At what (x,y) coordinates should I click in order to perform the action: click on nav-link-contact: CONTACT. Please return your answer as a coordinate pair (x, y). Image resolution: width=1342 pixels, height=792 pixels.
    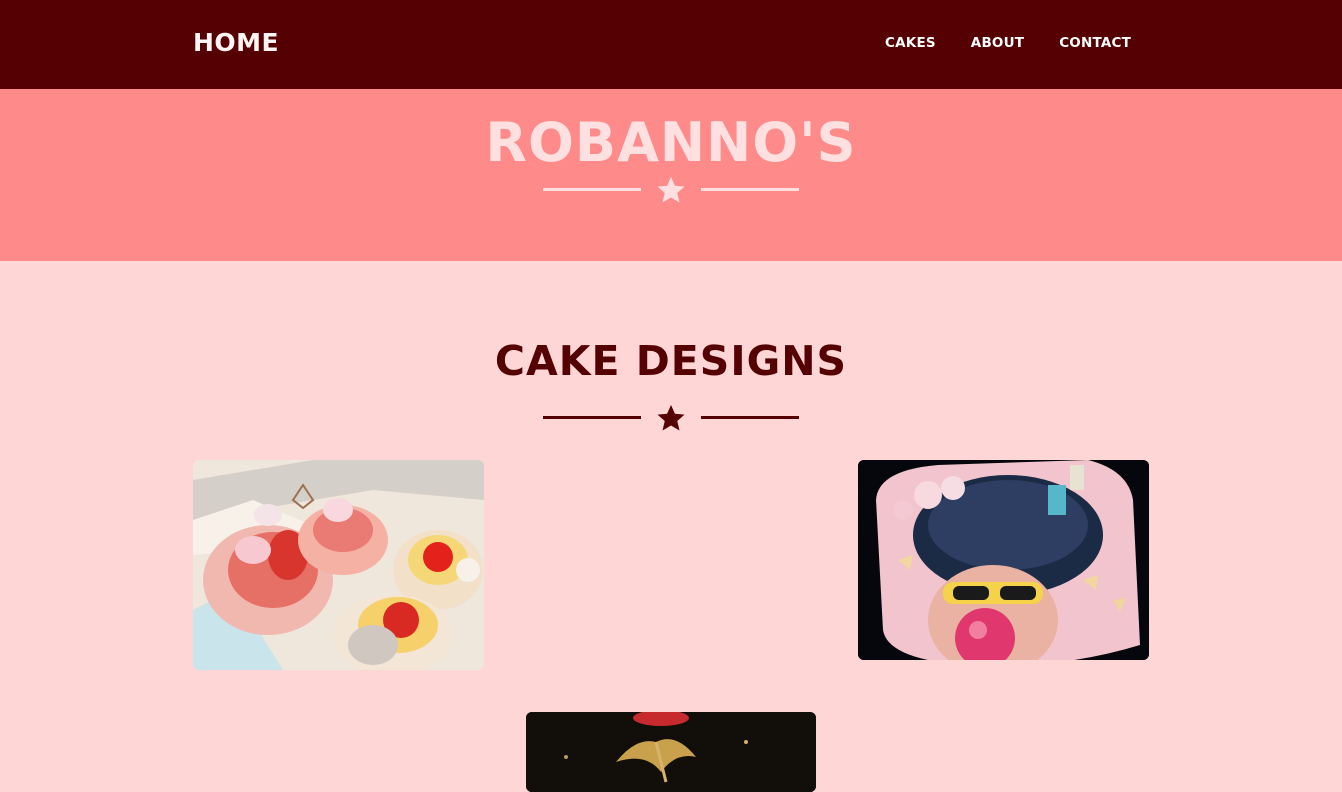
    Looking at the image, I should click on (1095, 43).